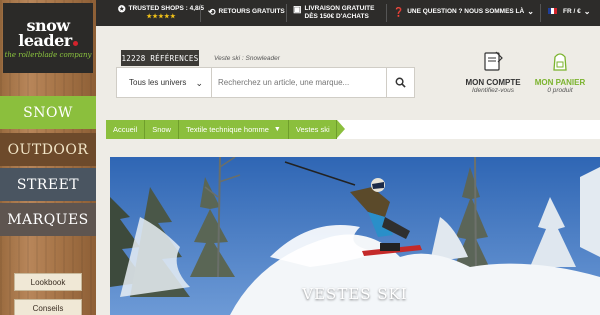 Image resolution: width=600 pixels, height=315 pixels. I want to click on help-label: UNE QUESTION ? NOUS SOMMES LÀ, so click(466, 11).